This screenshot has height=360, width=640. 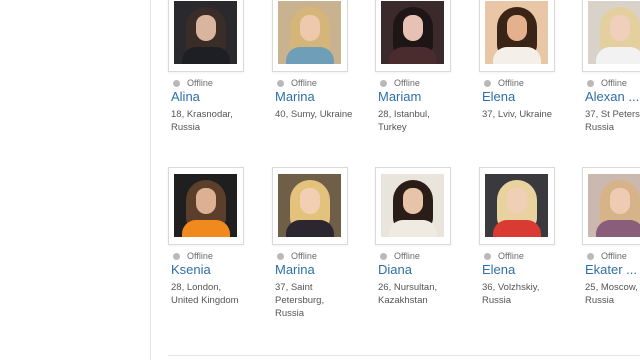 I want to click on profile-details: 37, St Petersburg, Russia, so click(x=612, y=121).